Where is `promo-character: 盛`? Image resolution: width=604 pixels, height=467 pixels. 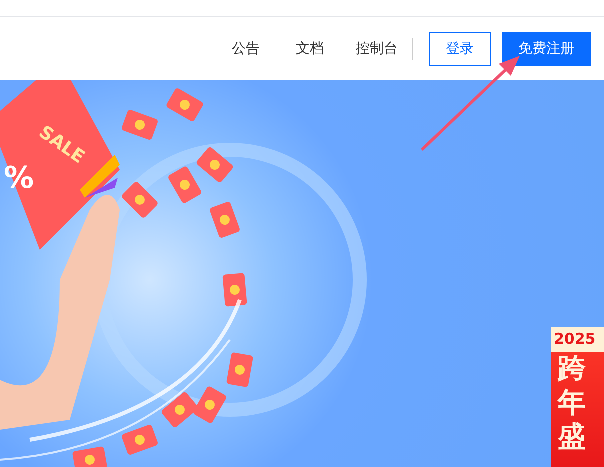 promo-character: 盛 is located at coordinates (571, 437).